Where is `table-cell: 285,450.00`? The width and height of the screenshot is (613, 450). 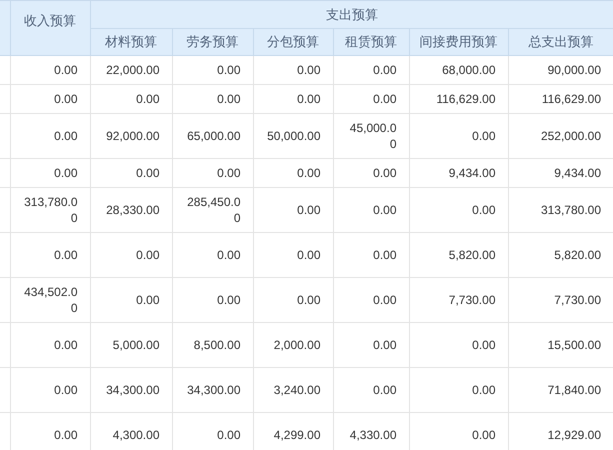 table-cell: 285,450.00 is located at coordinates (213, 210).